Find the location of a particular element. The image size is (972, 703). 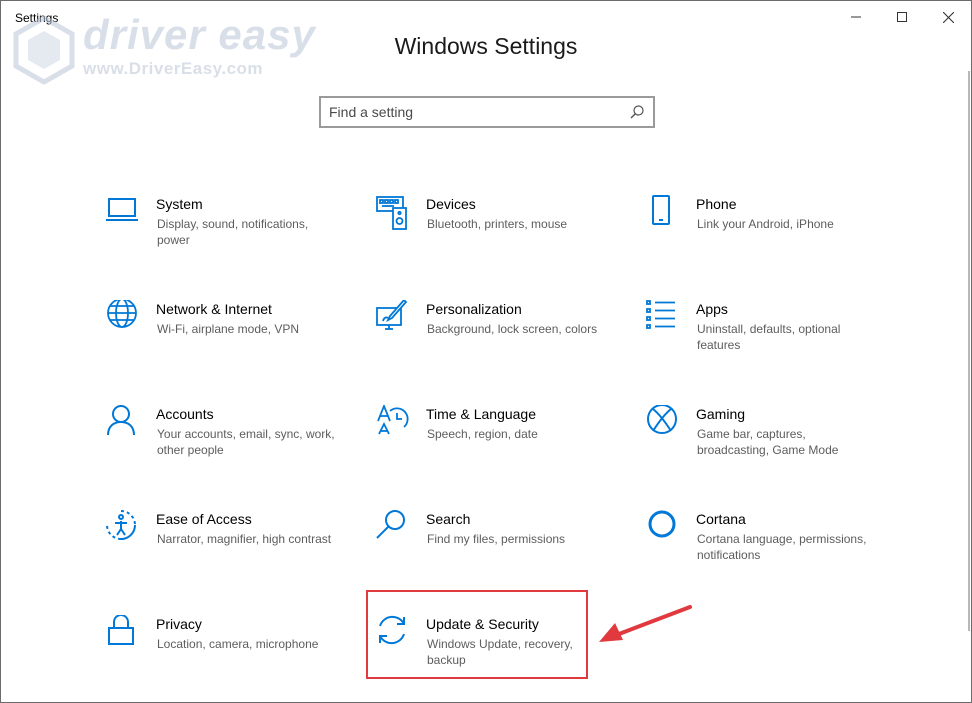

tile-description: Narrator, magnifier, high contrast is located at coordinates (244, 539).